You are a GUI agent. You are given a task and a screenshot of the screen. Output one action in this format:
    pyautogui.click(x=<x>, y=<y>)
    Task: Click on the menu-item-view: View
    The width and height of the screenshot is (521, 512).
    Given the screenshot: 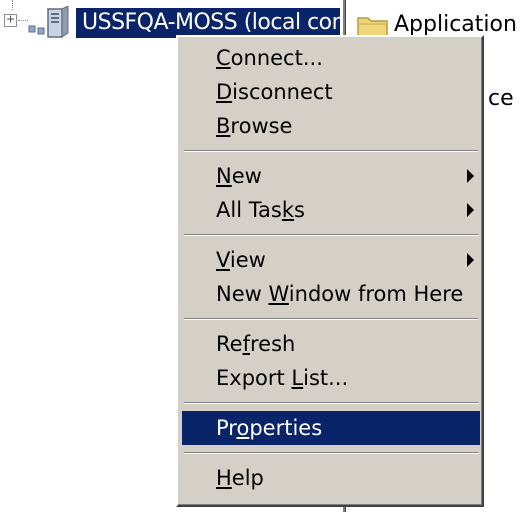 What is the action you would take?
    pyautogui.click(x=331, y=260)
    